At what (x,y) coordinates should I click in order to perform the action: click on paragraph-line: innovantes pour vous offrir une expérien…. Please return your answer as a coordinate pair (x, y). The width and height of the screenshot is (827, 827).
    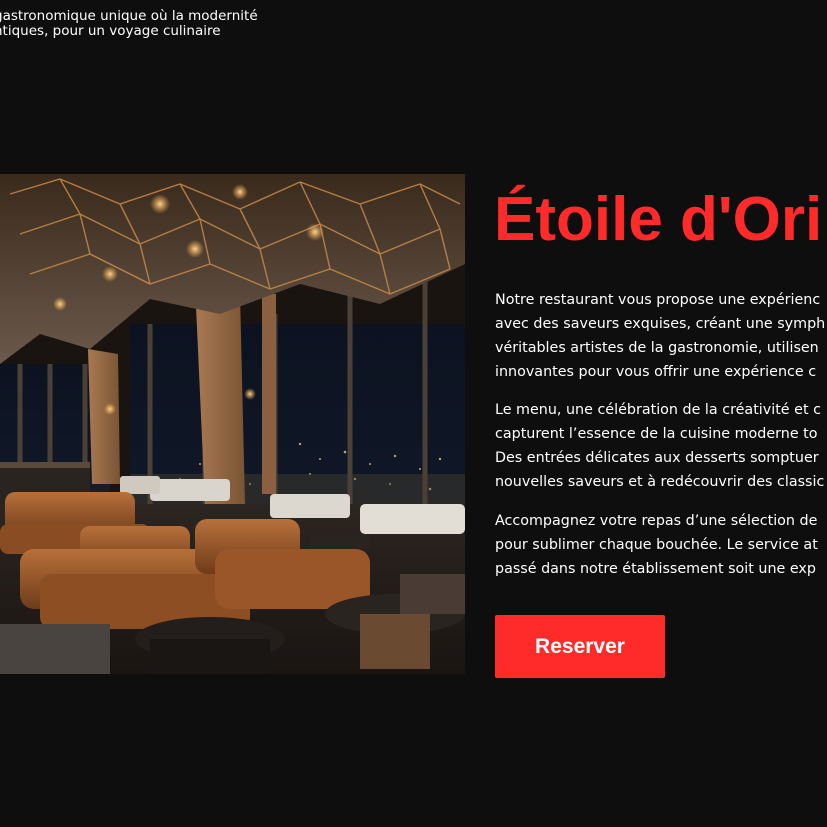
    Looking at the image, I should click on (656, 372).